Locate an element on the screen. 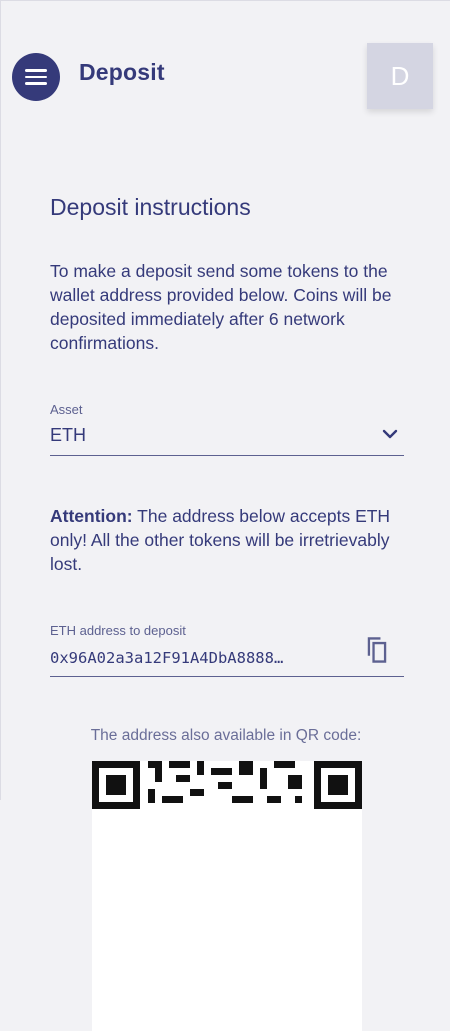 This screenshot has width=450, height=1031. menu-button is located at coordinates (36, 77).